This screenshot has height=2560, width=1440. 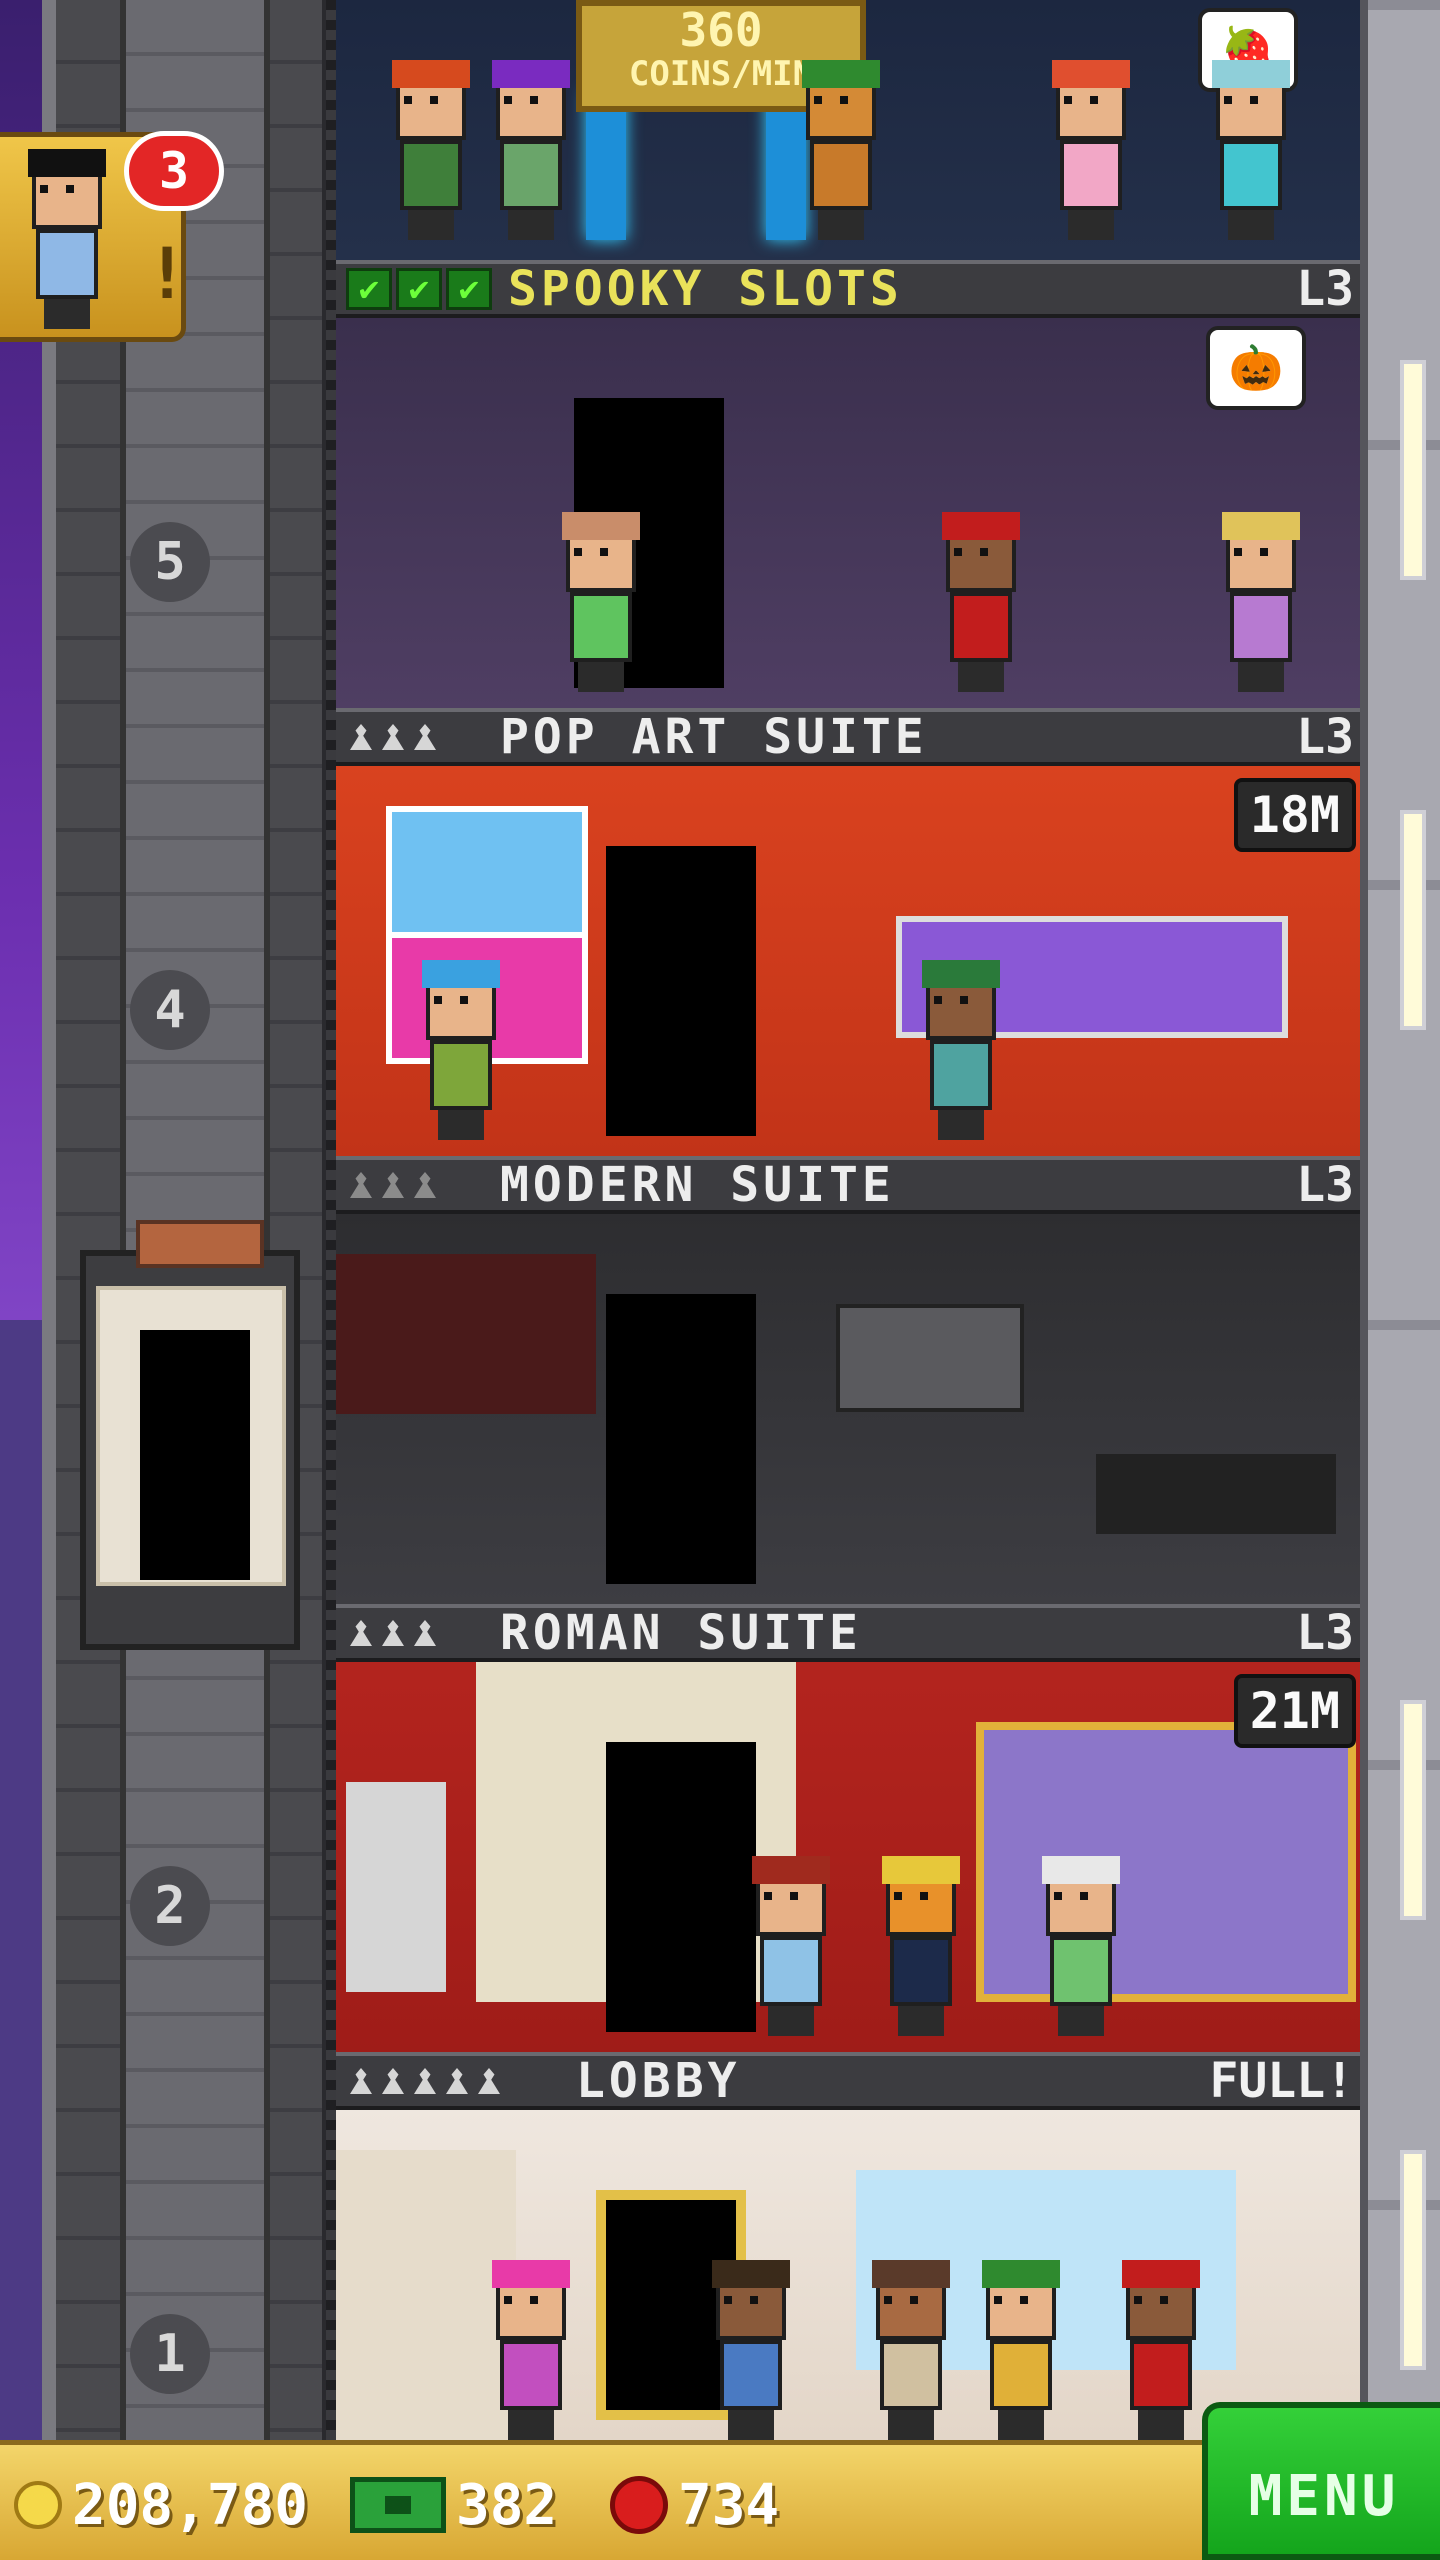 What do you see at coordinates (639, 2505) in the screenshot?
I see `gem-icon` at bounding box center [639, 2505].